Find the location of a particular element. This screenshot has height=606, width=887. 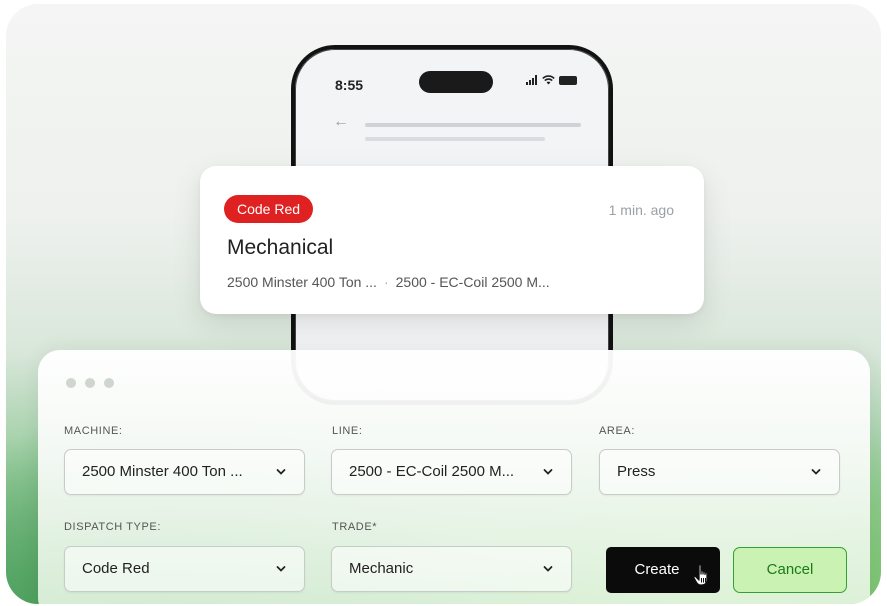

machine-label: MACHINE: is located at coordinates (93, 431).